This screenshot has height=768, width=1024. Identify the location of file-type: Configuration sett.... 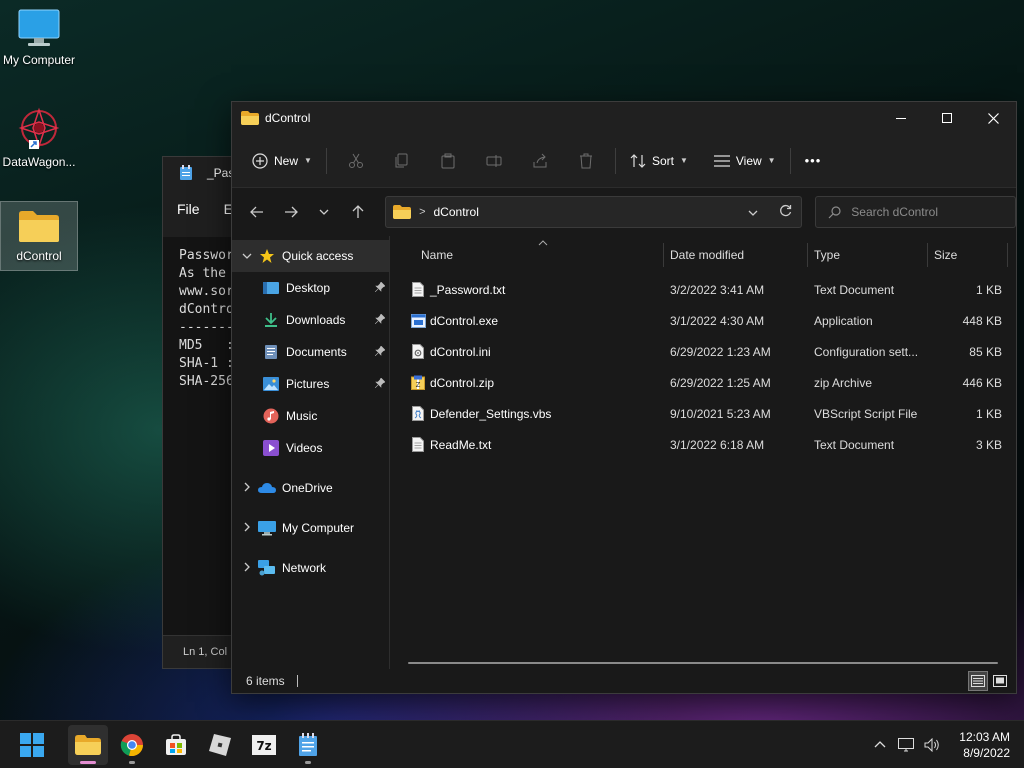
(866, 351).